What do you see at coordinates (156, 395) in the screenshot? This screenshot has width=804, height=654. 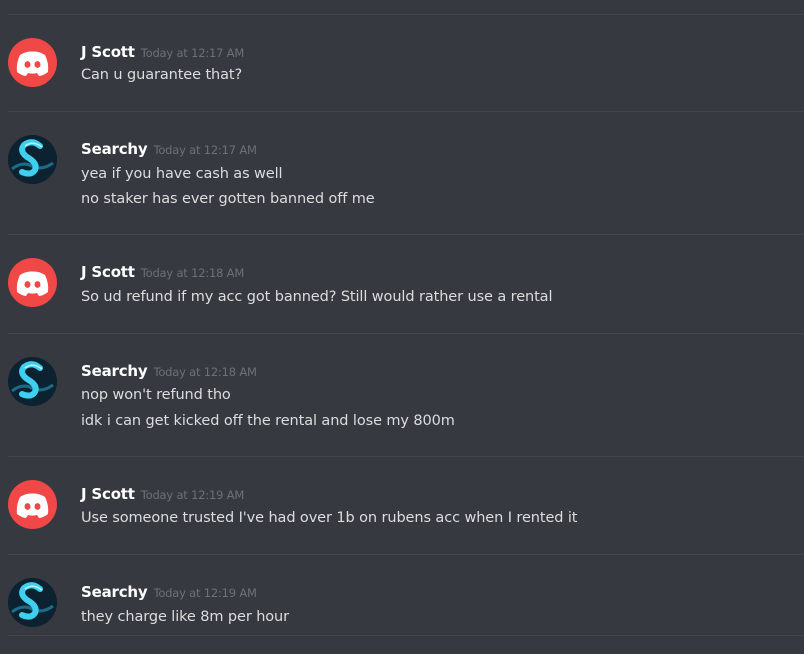 I see `message-text: nop won't refund tho` at bounding box center [156, 395].